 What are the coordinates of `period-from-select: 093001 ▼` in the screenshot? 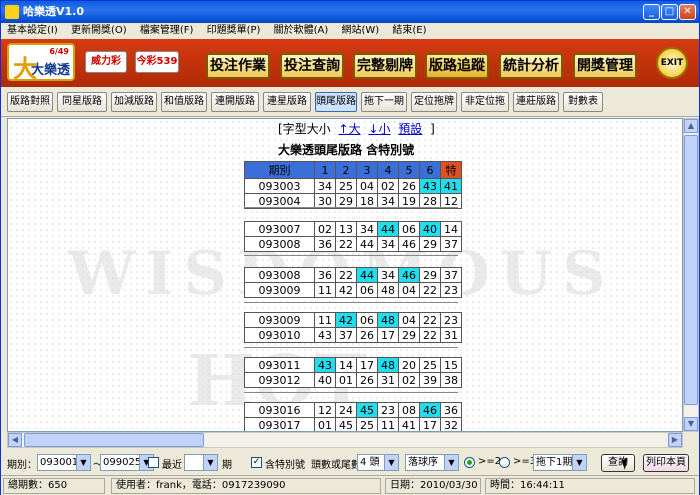 It's located at (64, 462).